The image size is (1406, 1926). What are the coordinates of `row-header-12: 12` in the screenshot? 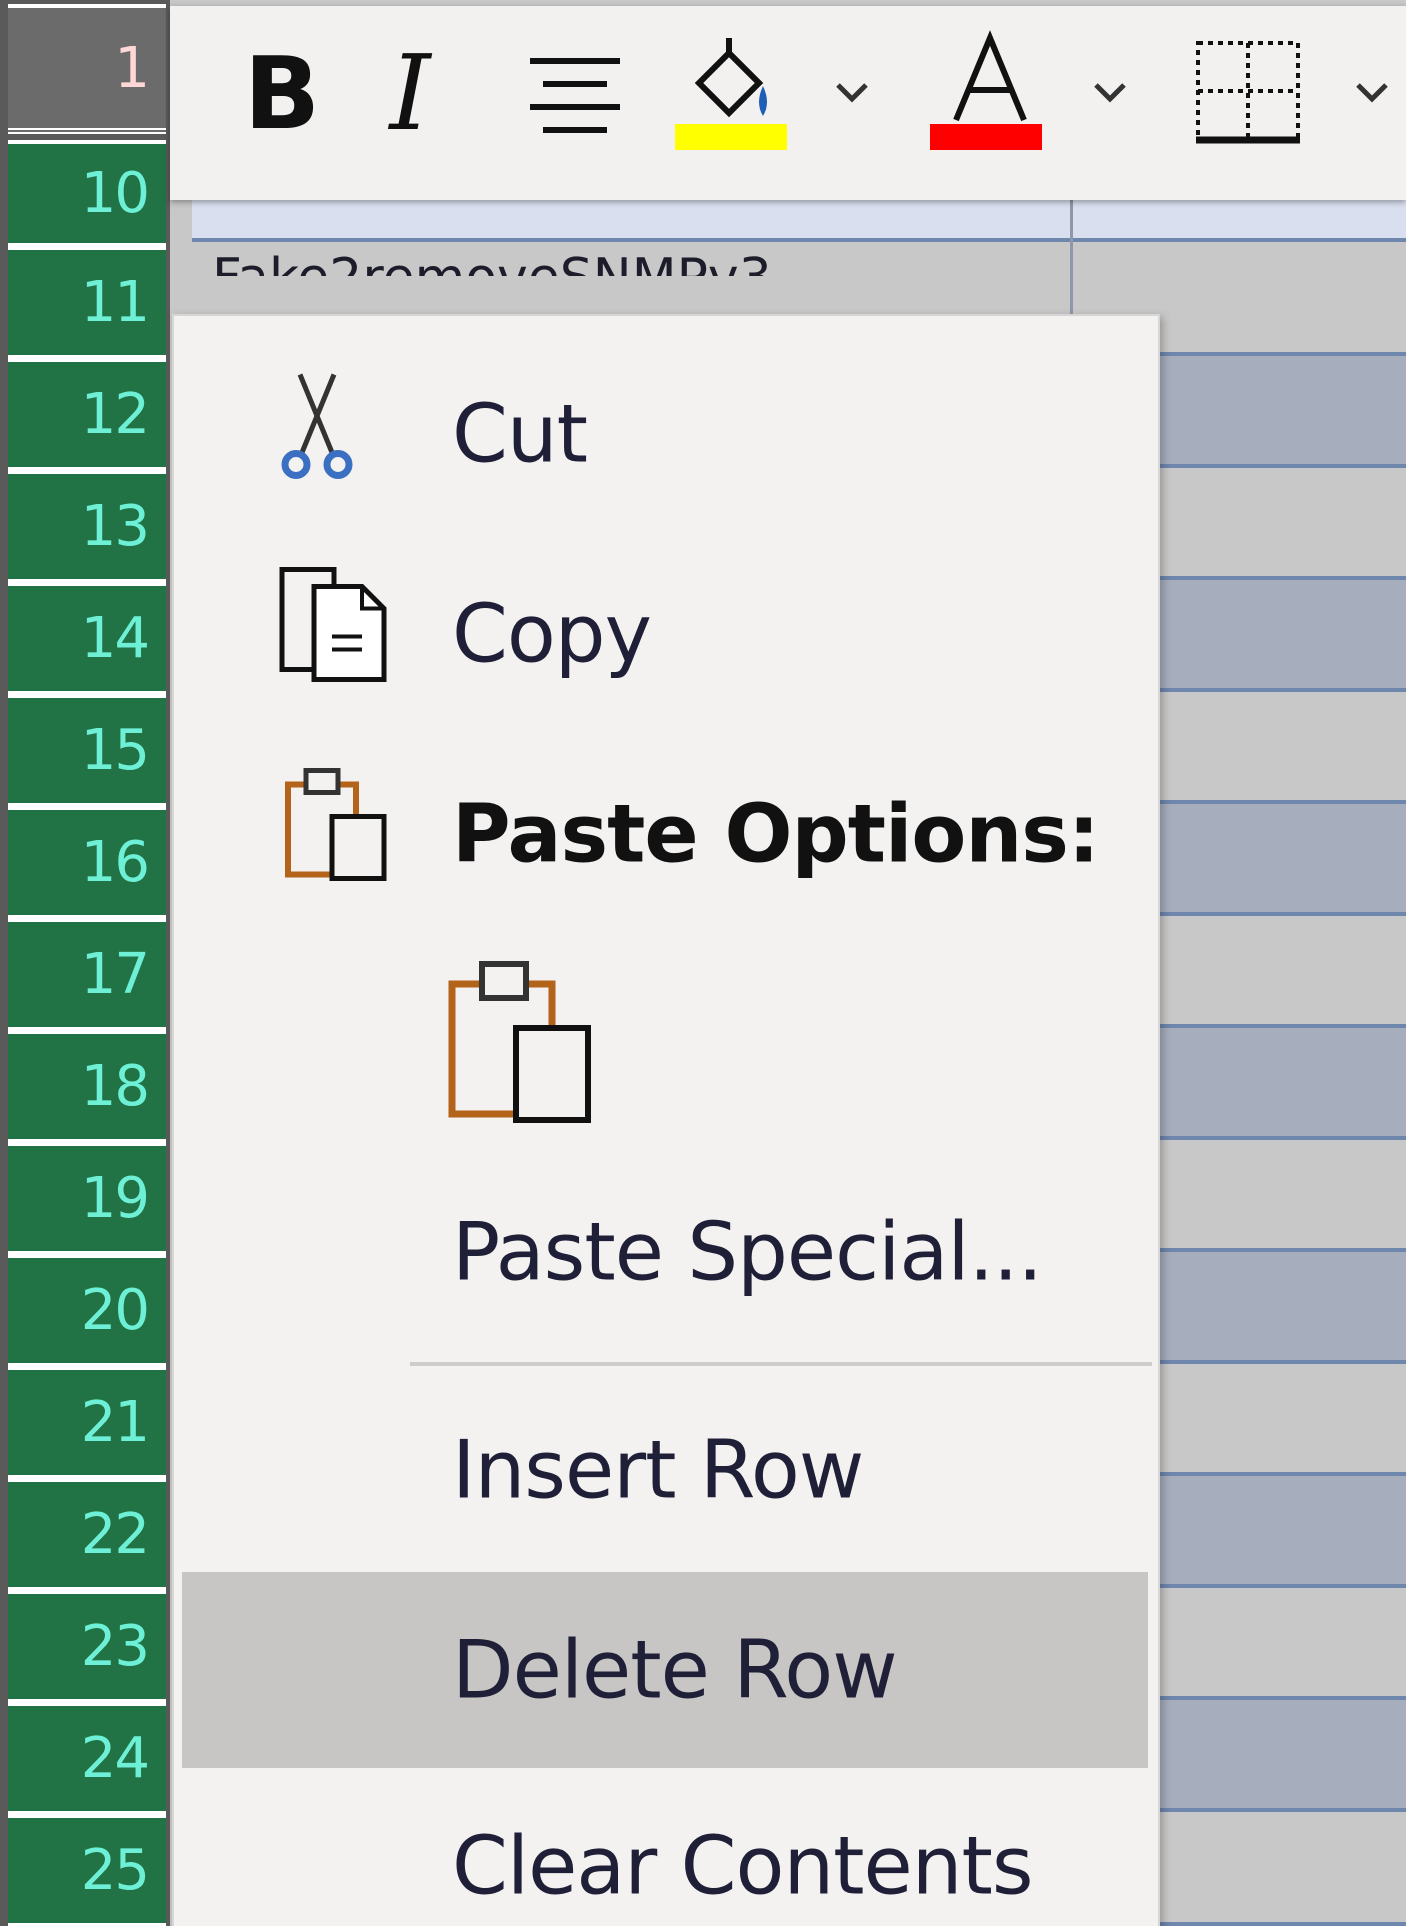 It's located at (87, 414).